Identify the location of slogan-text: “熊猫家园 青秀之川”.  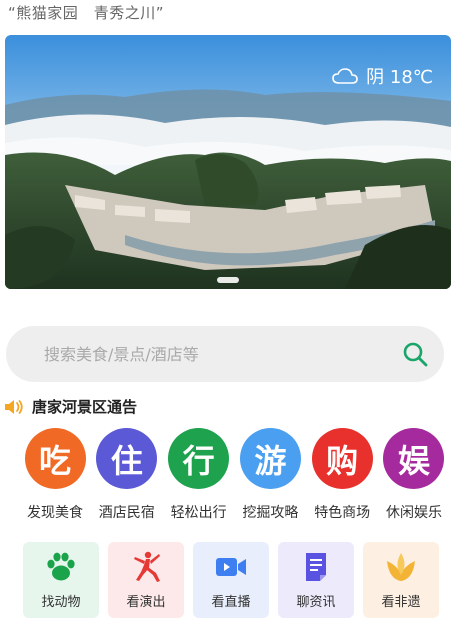
(86, 13).